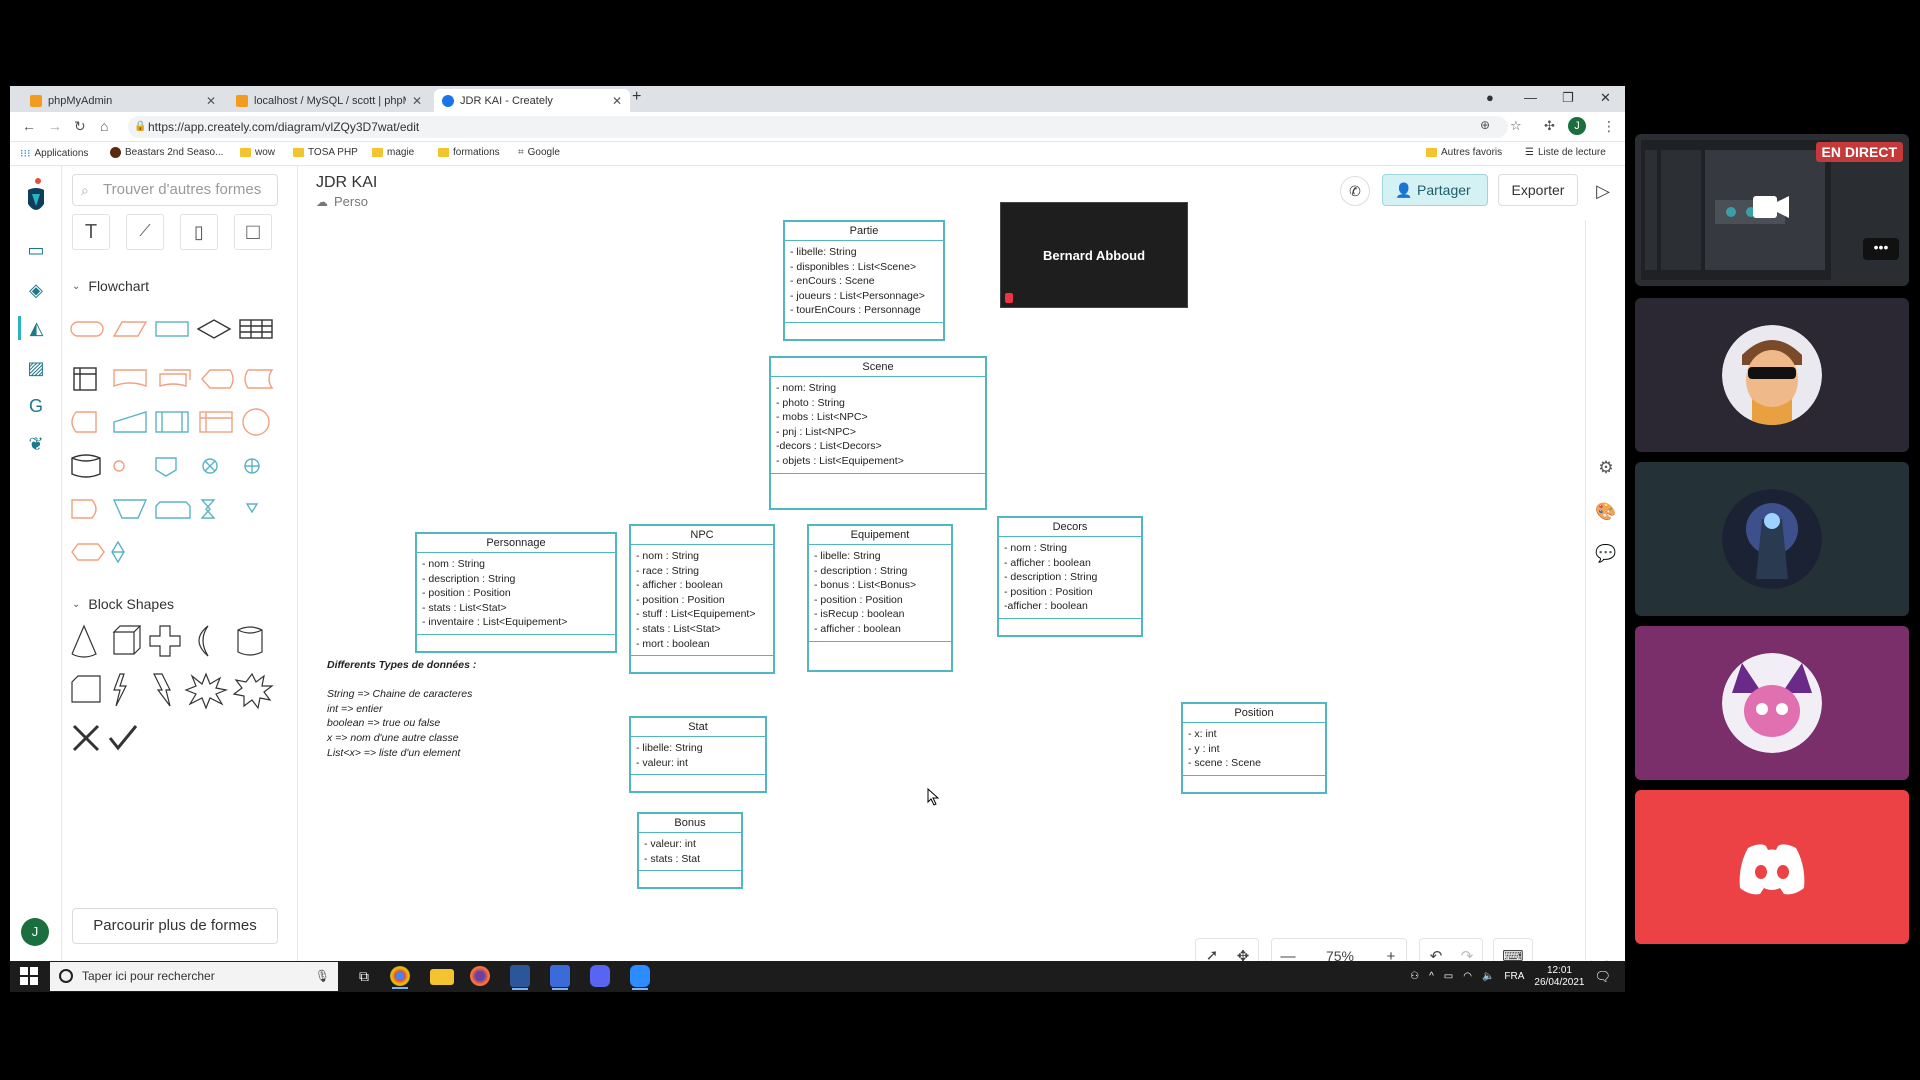  I want to click on forward-icon: →, so click(55, 126).